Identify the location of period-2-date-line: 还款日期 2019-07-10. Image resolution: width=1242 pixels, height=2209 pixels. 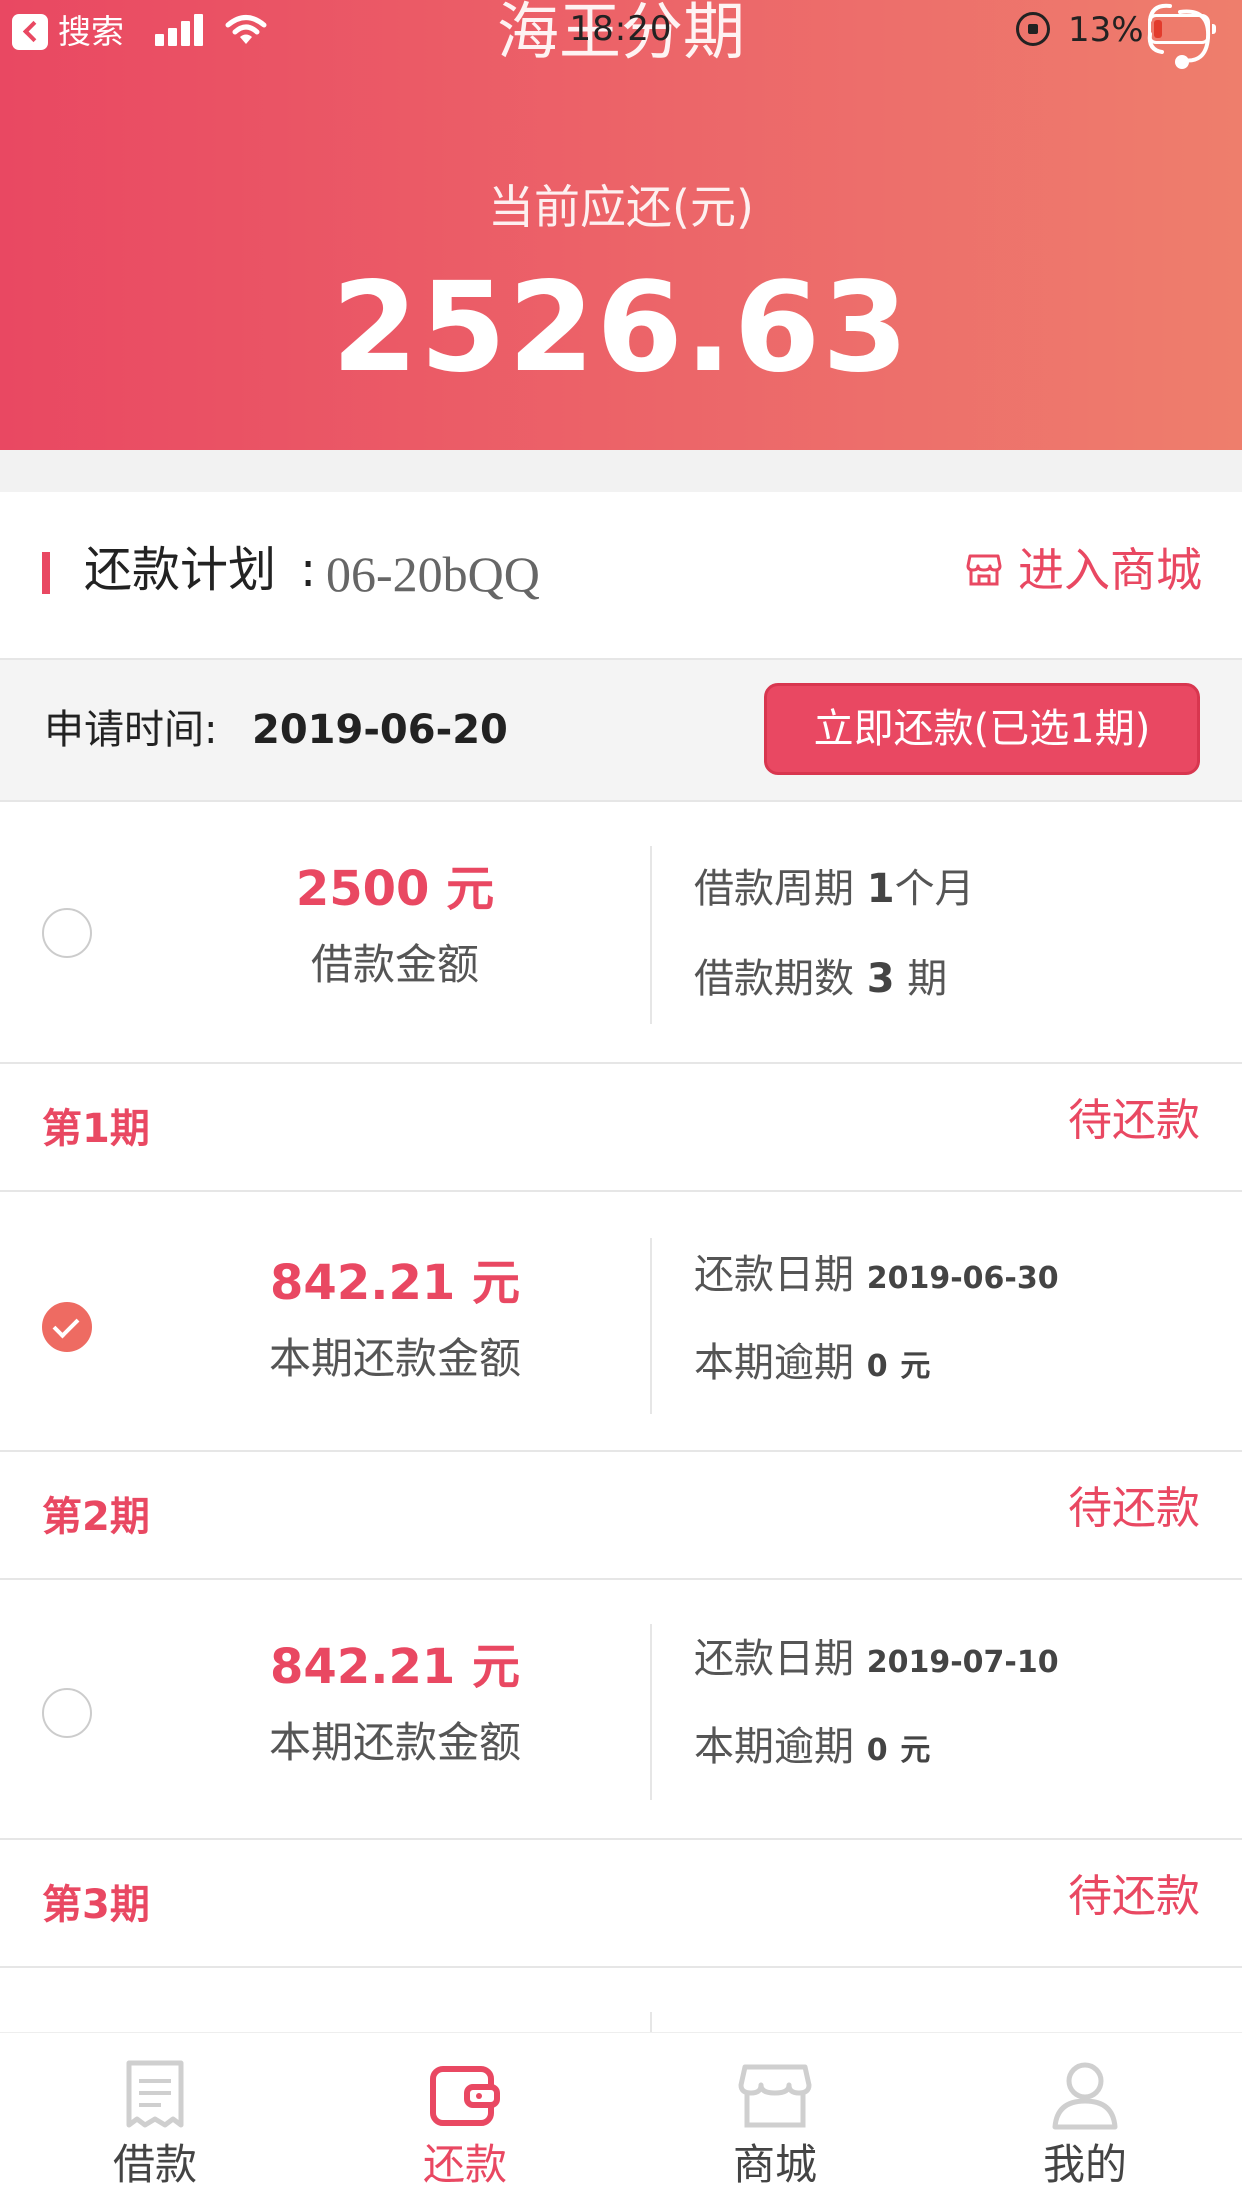
(876, 1661).